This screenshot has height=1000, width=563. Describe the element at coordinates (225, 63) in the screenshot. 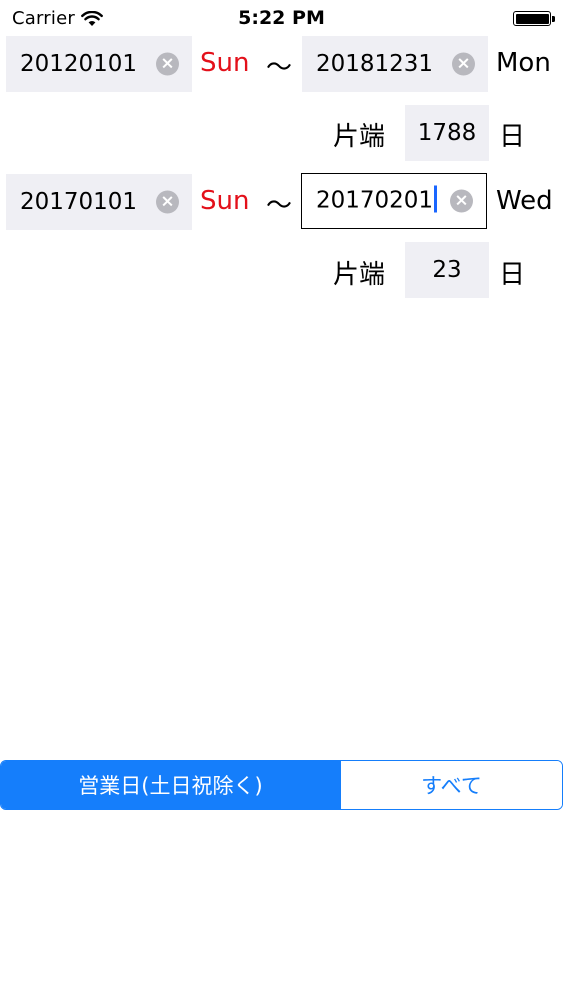

I see `range1-start-day: Sun` at that location.